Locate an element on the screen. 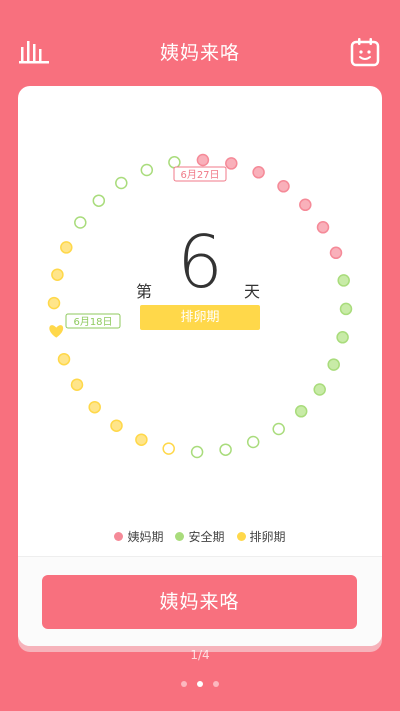 The width and height of the screenshot is (400, 711). legend-ovulation-dot is located at coordinates (241, 536).